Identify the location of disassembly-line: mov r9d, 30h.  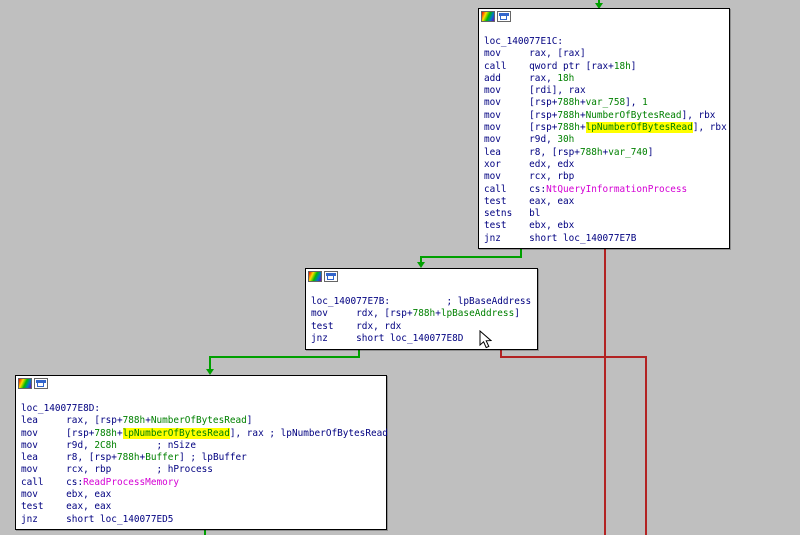
(604, 140).